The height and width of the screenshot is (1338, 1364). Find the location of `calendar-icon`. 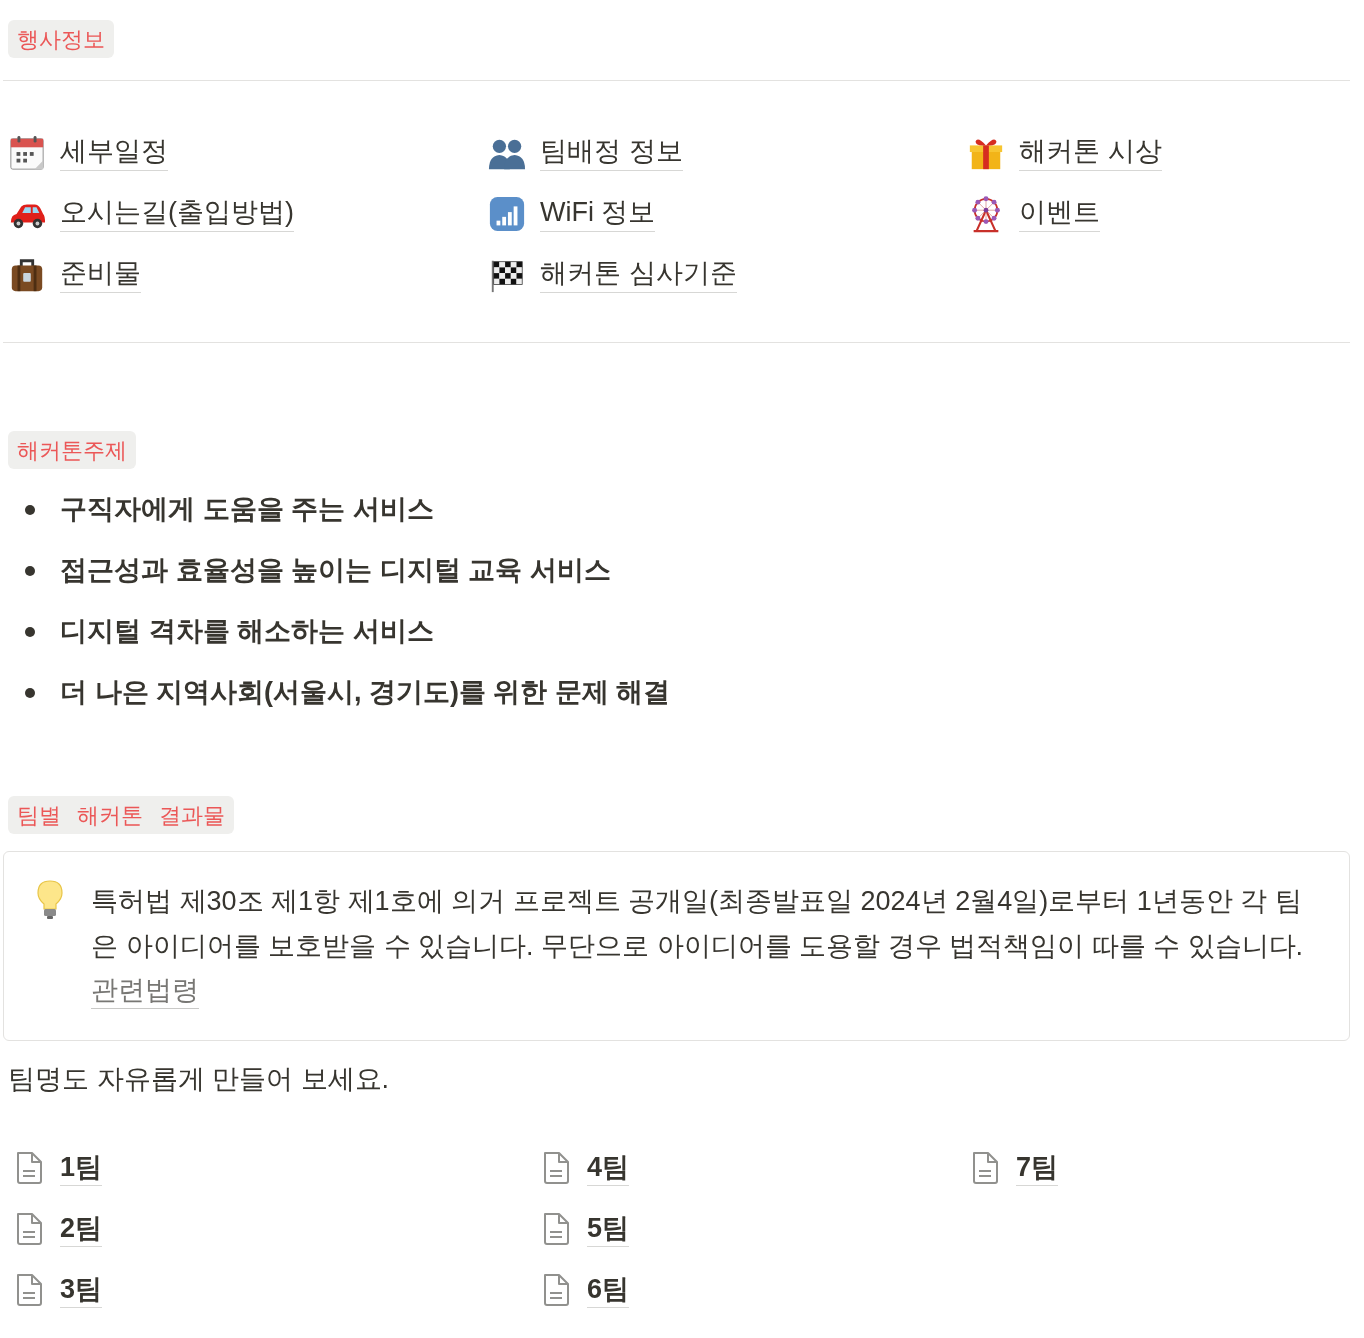

calendar-icon is located at coordinates (27, 152).